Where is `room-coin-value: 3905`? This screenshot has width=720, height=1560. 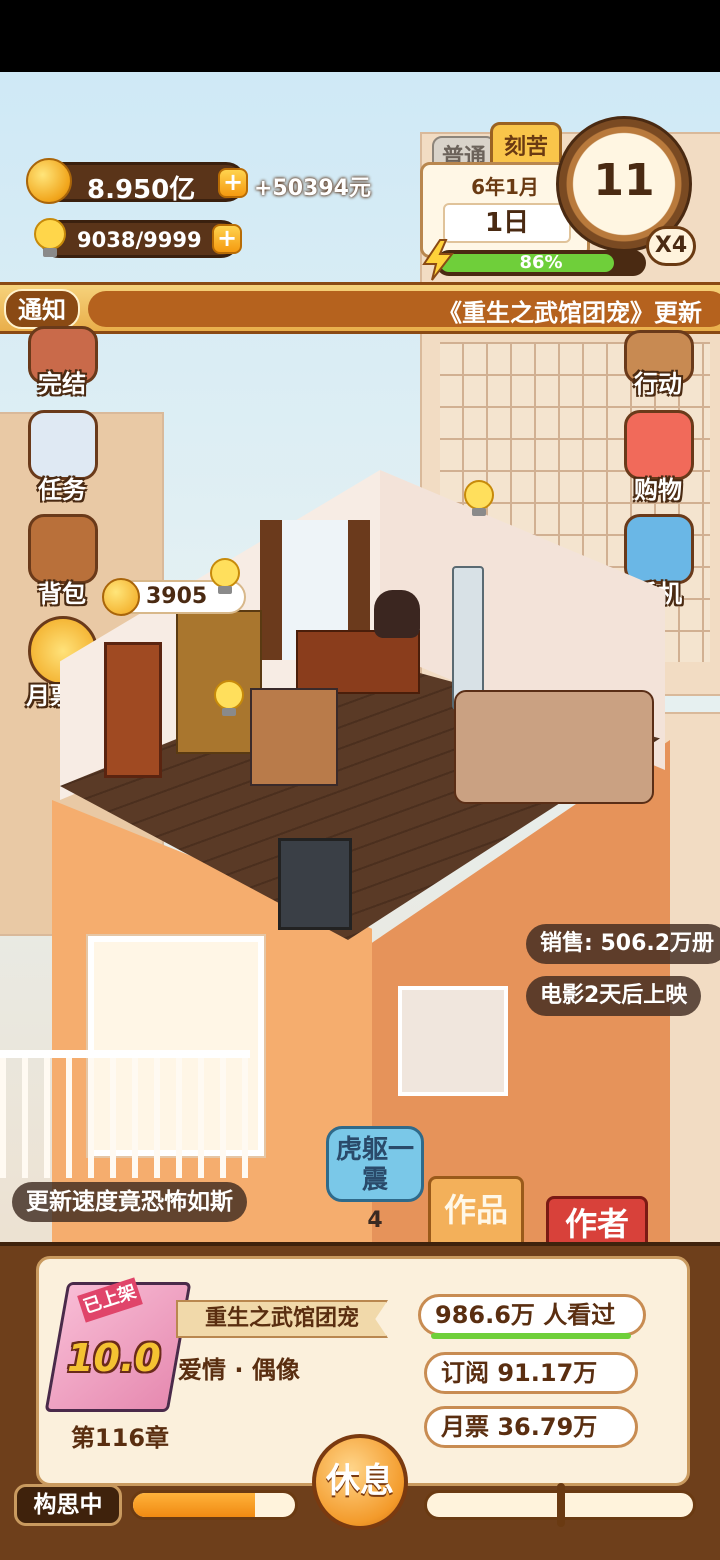 room-coin-value: 3905 is located at coordinates (177, 596).